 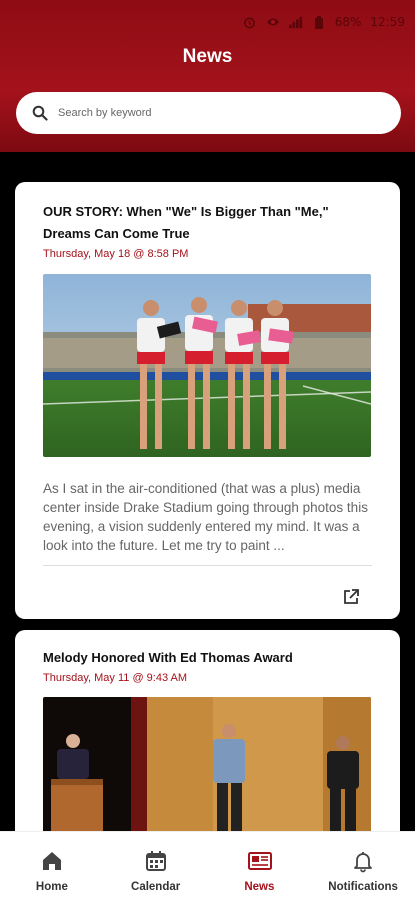 I want to click on tab-home: Home, so click(x=51, y=862).